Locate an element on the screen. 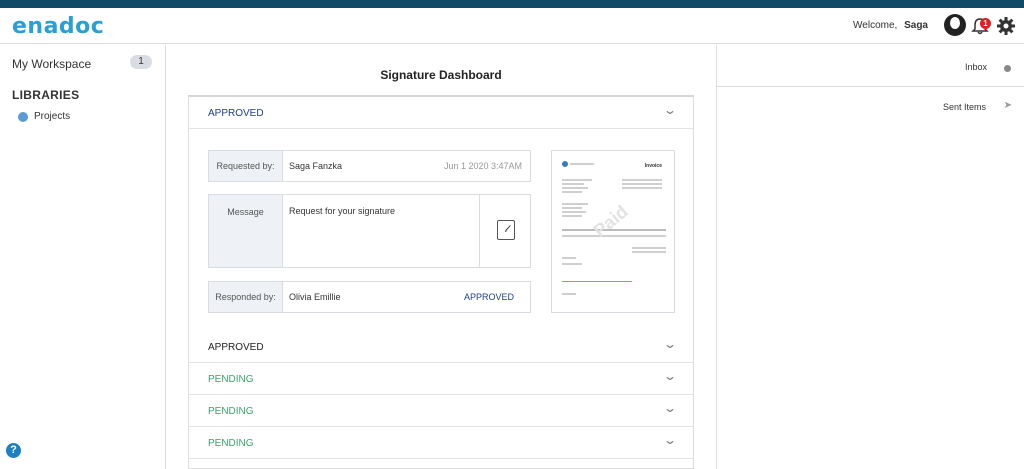 Image resolution: width=1024 pixels, height=469 pixels. responded-by-value: Olivia Emillie is located at coordinates (315, 297).